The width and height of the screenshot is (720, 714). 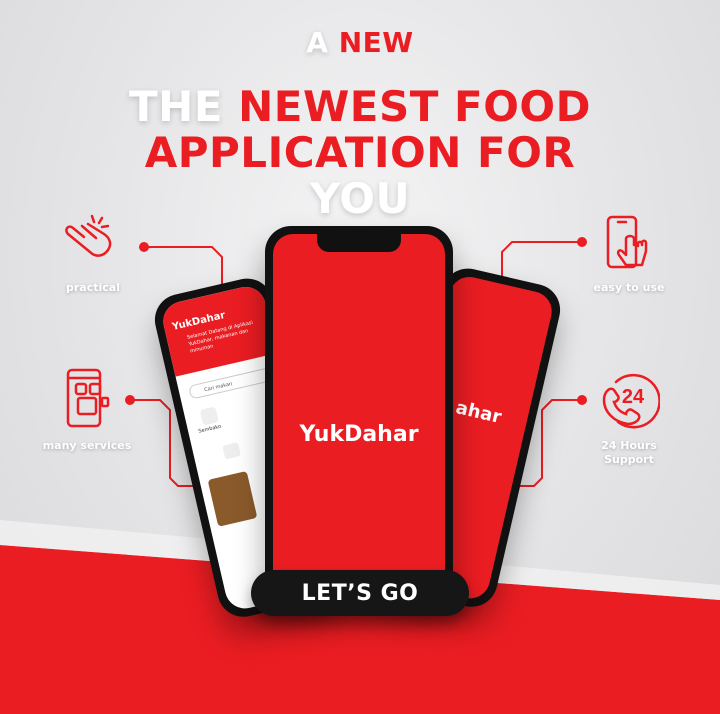 I want to click on support-line1: 24 Hours, so click(x=629, y=445).